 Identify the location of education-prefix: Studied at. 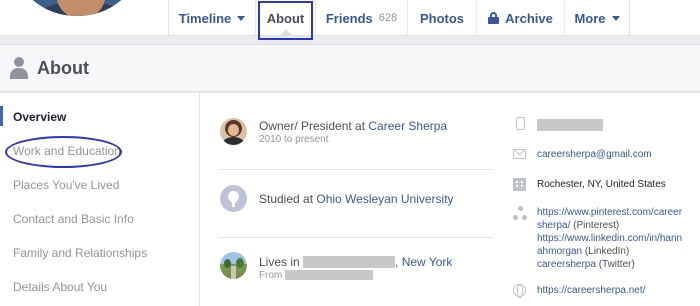
(288, 199).